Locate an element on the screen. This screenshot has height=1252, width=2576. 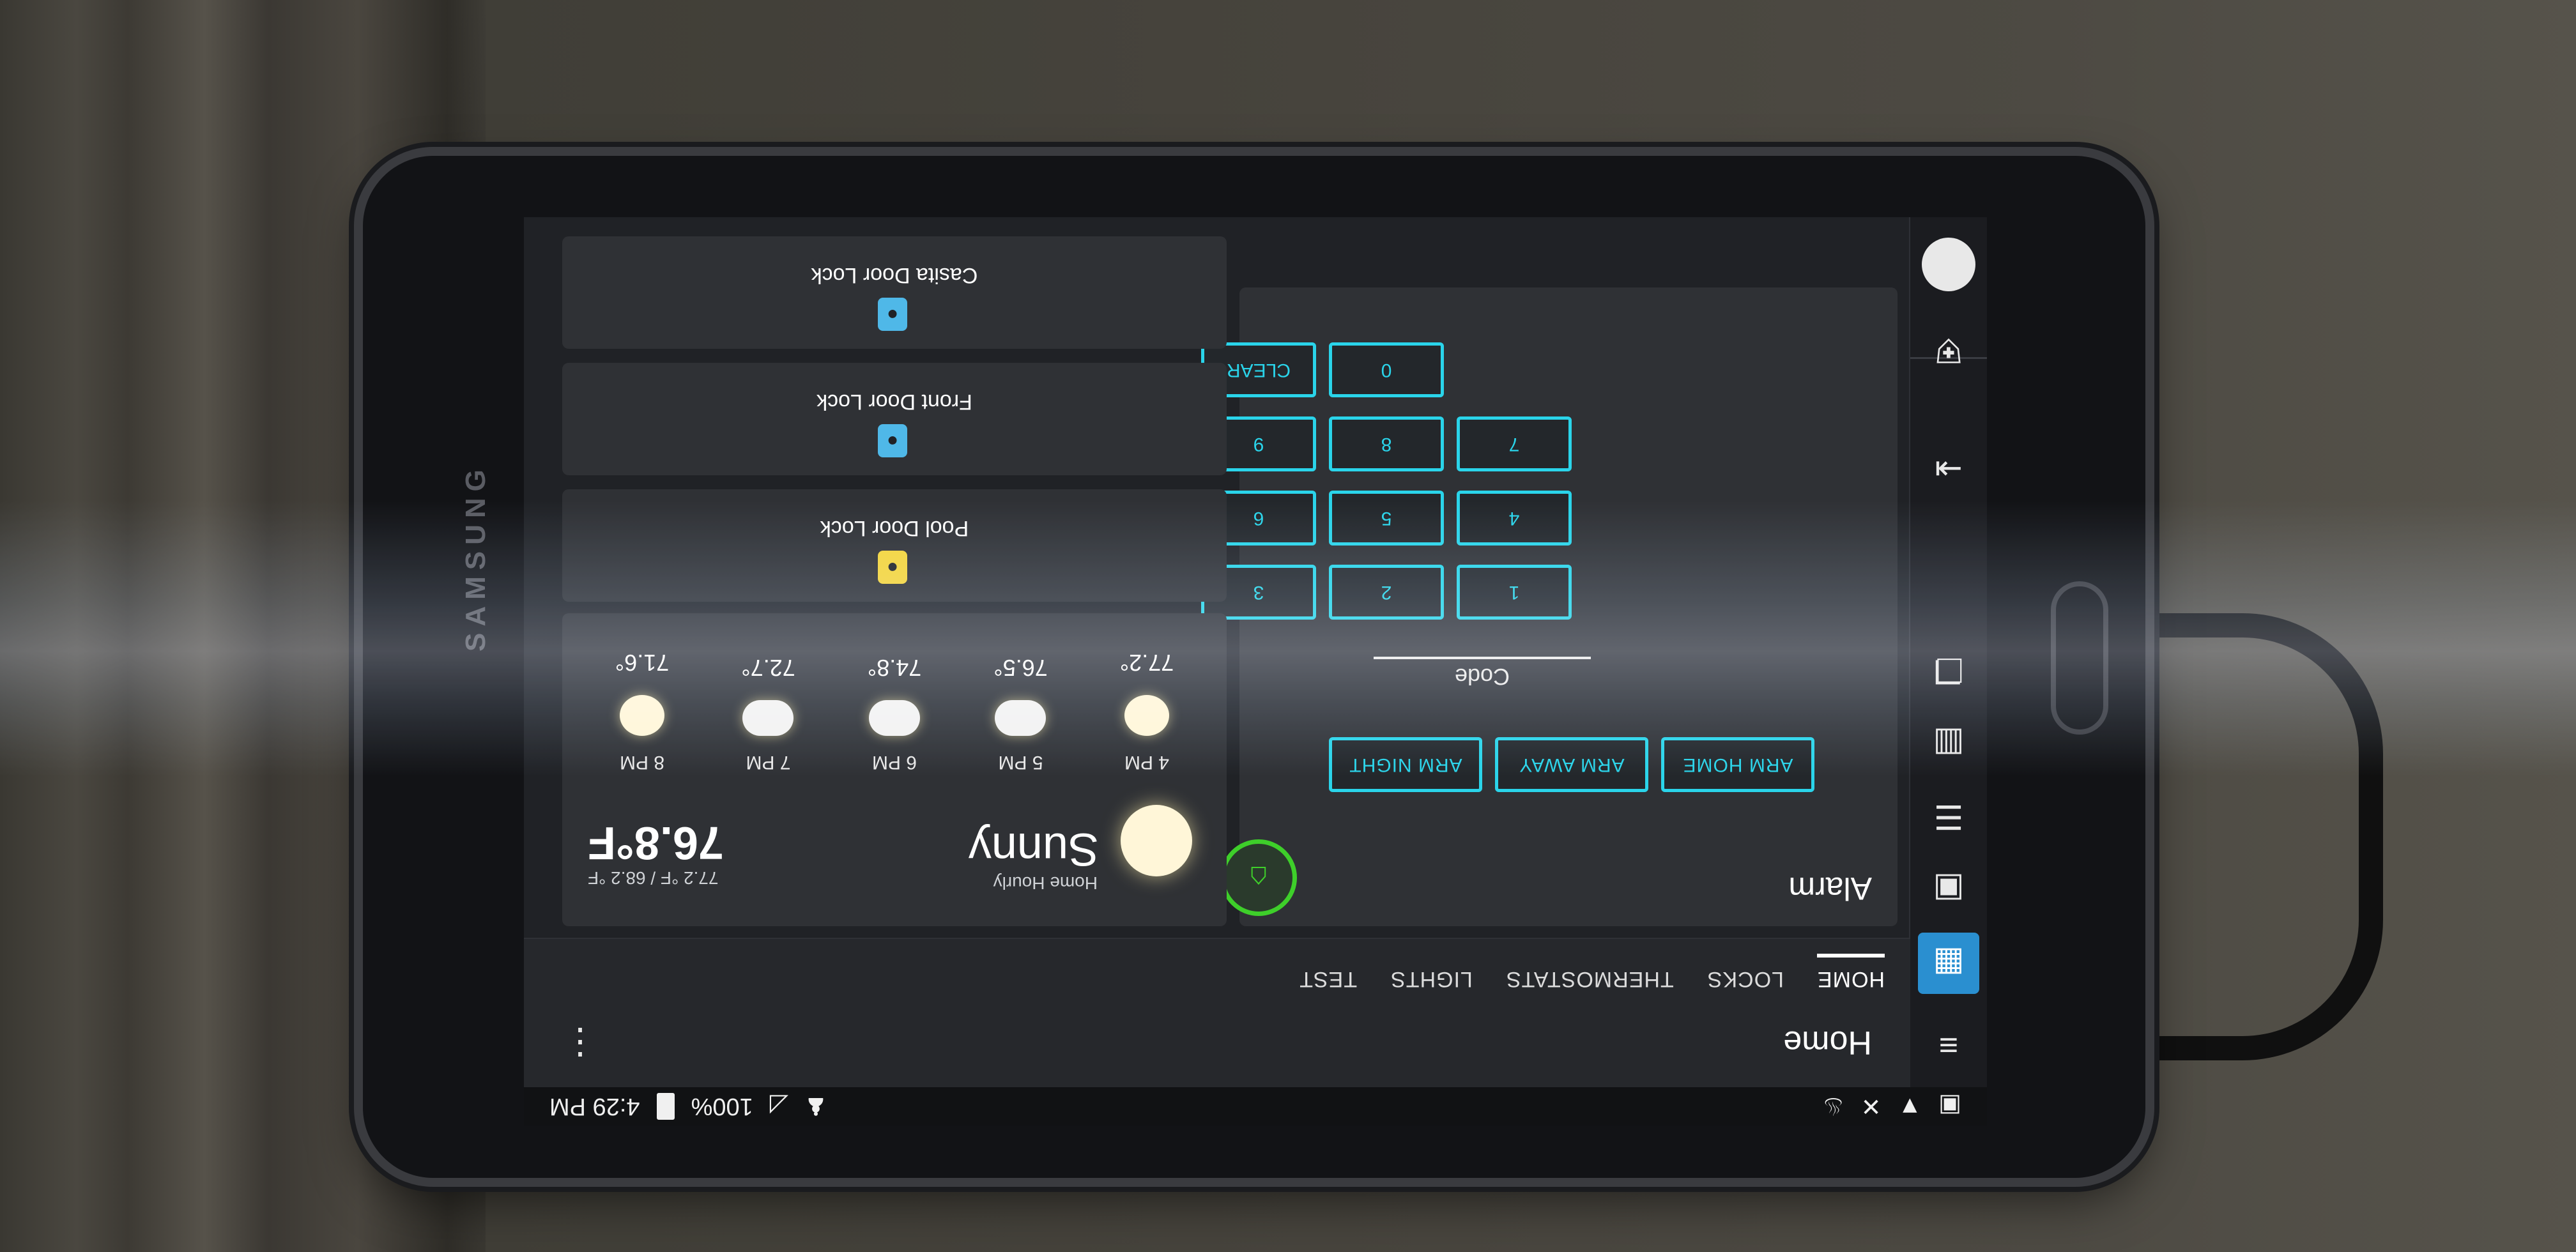
lock-name: Front Door Lock is located at coordinates (894, 402).